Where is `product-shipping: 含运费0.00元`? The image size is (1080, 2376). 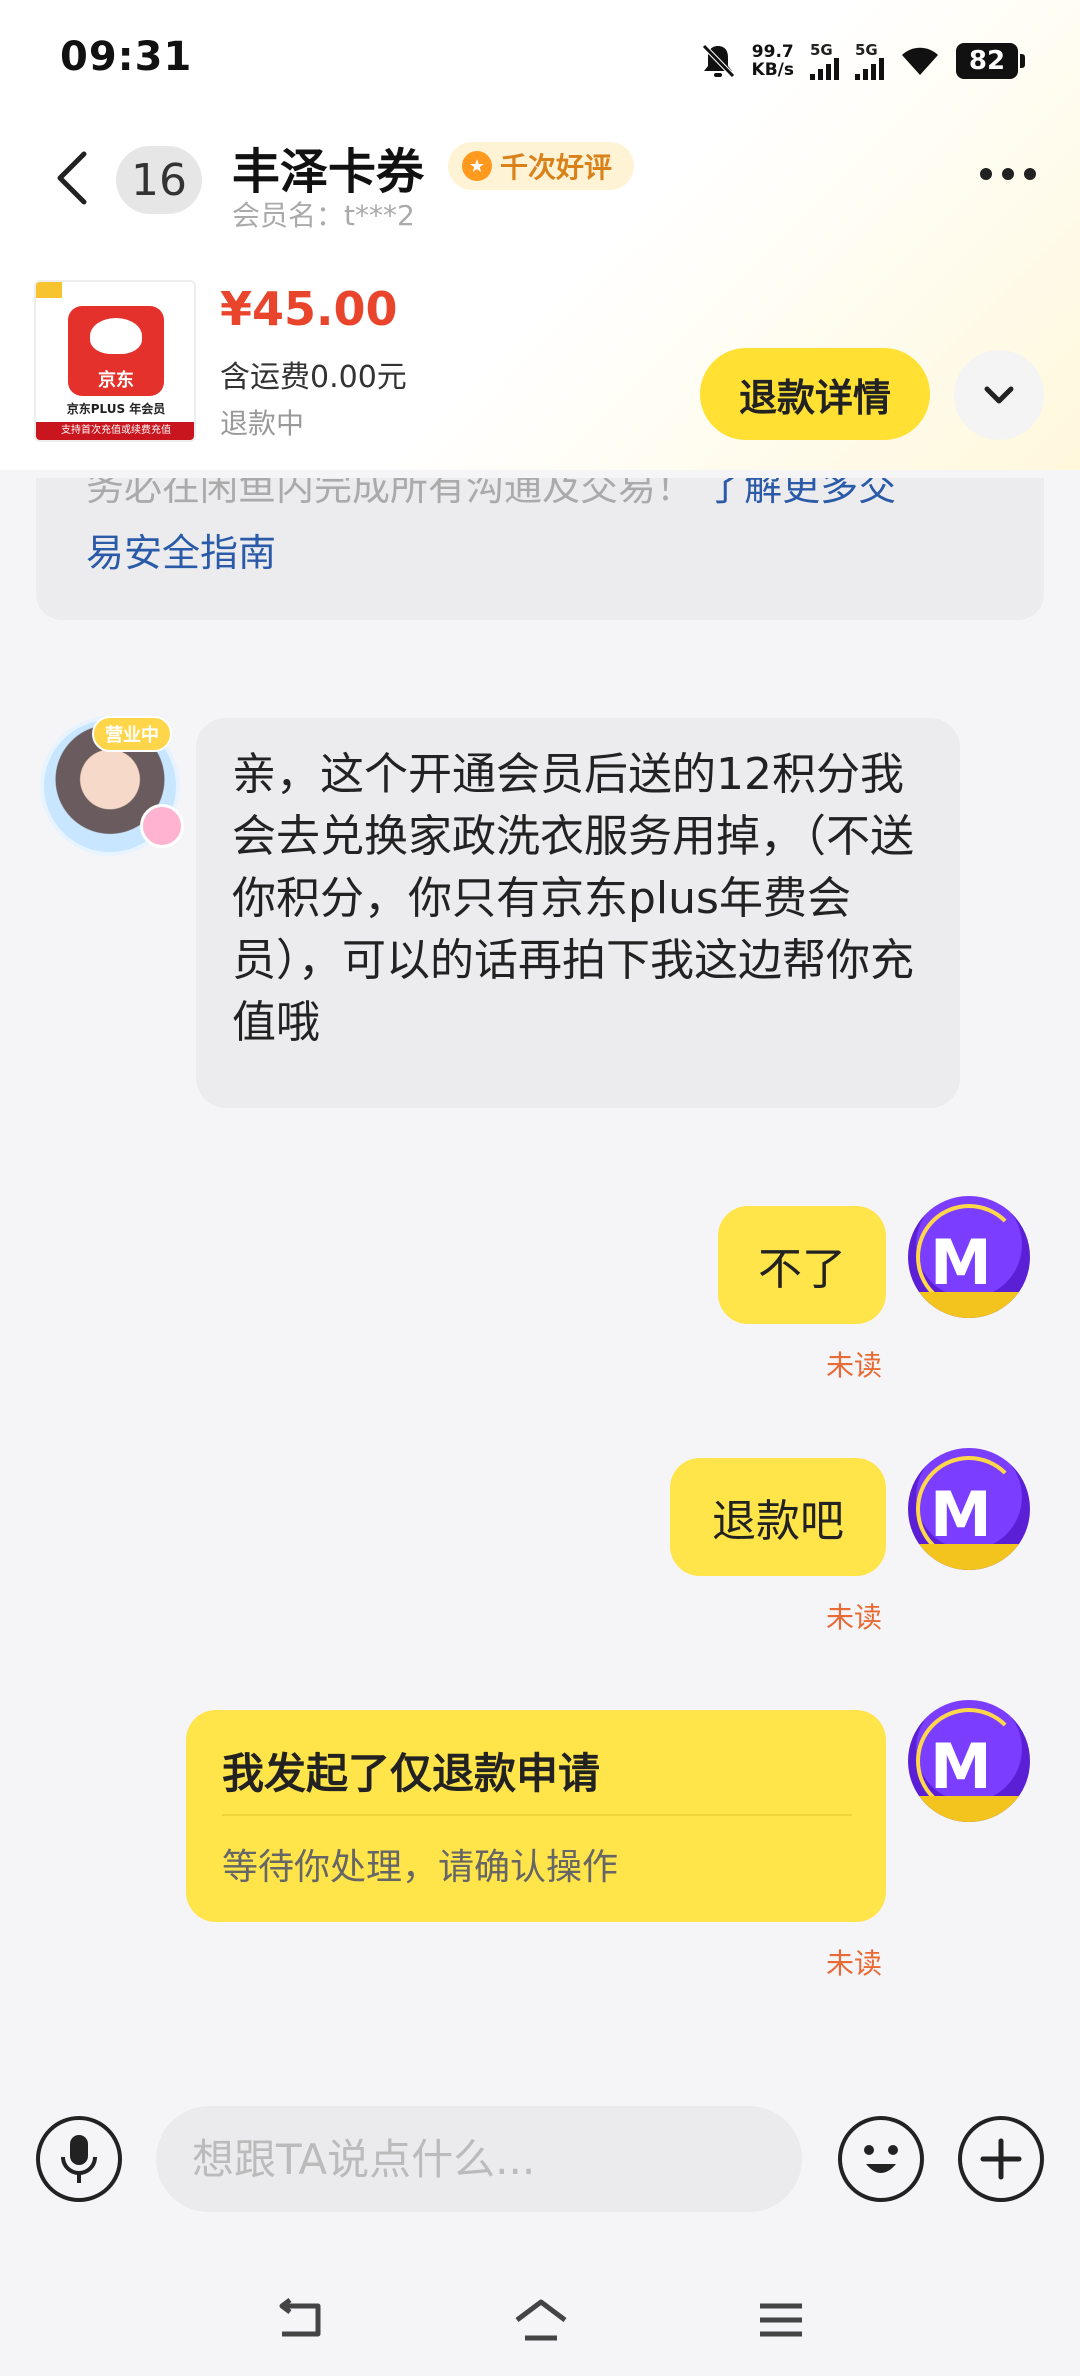 product-shipping: 含运费0.00元 is located at coordinates (313, 377).